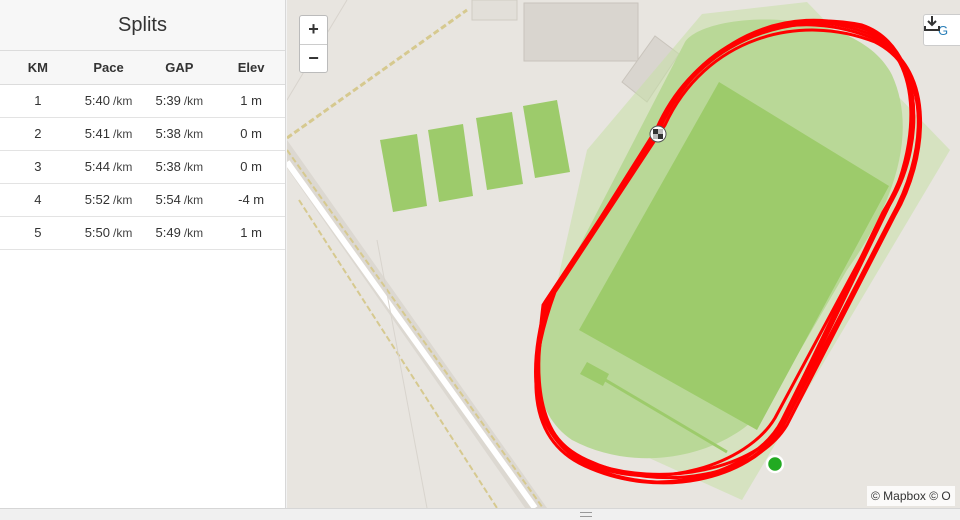 The width and height of the screenshot is (960, 520). What do you see at coordinates (775, 464) in the screenshot?
I see `start-marker-icon` at bounding box center [775, 464].